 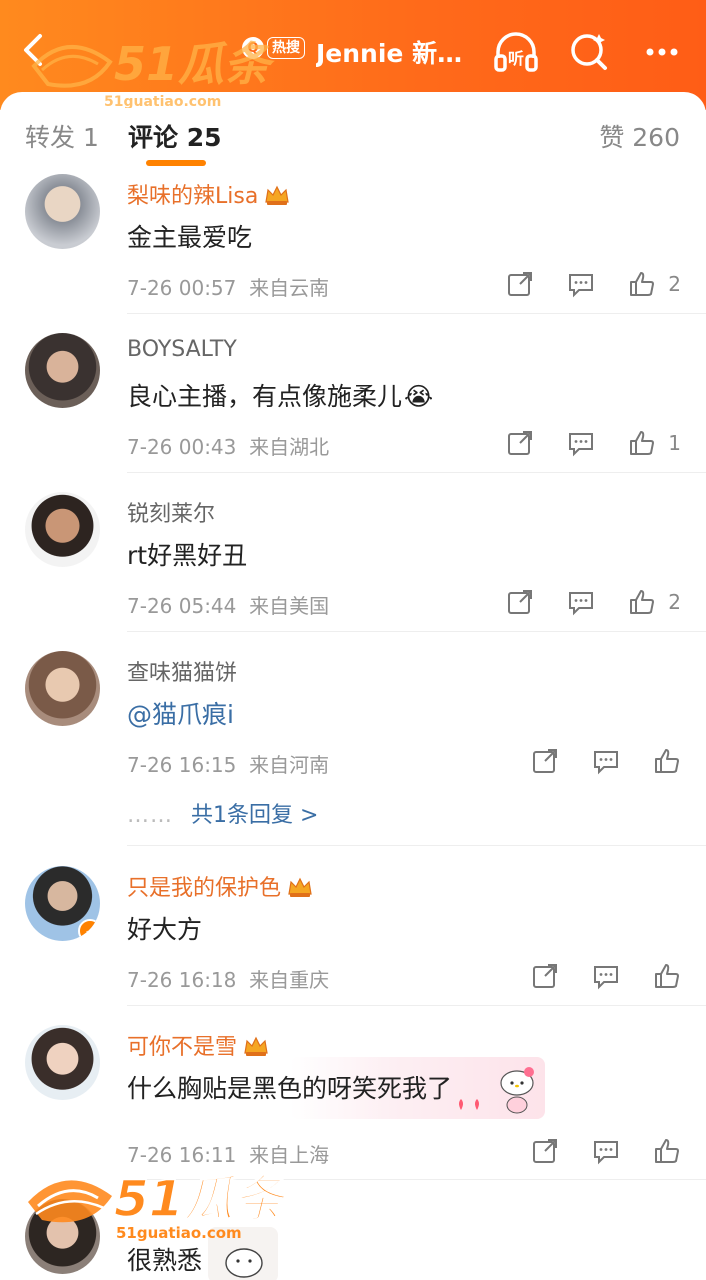 What do you see at coordinates (62, 903) in the screenshot?
I see `avatar: ✓` at bounding box center [62, 903].